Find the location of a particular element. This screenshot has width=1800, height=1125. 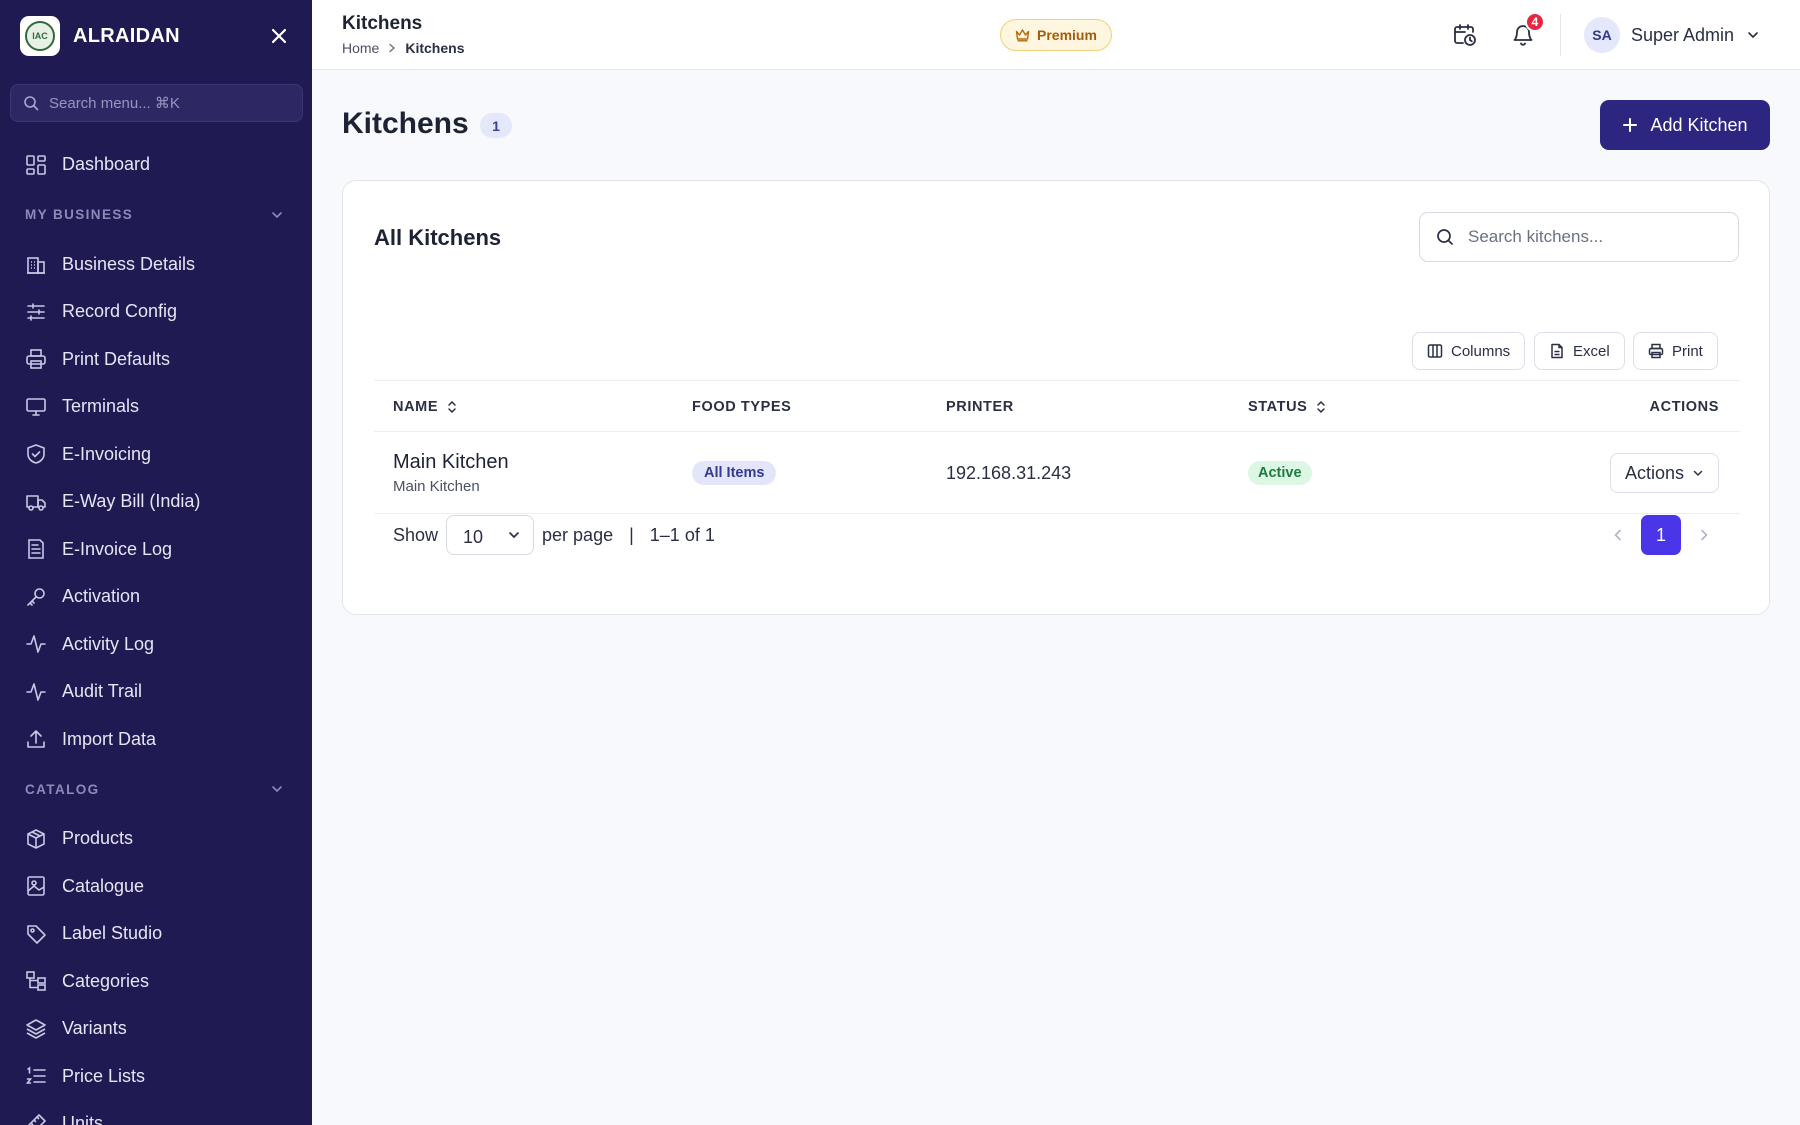

page-range: 1–1 of 1 is located at coordinates (682, 534).